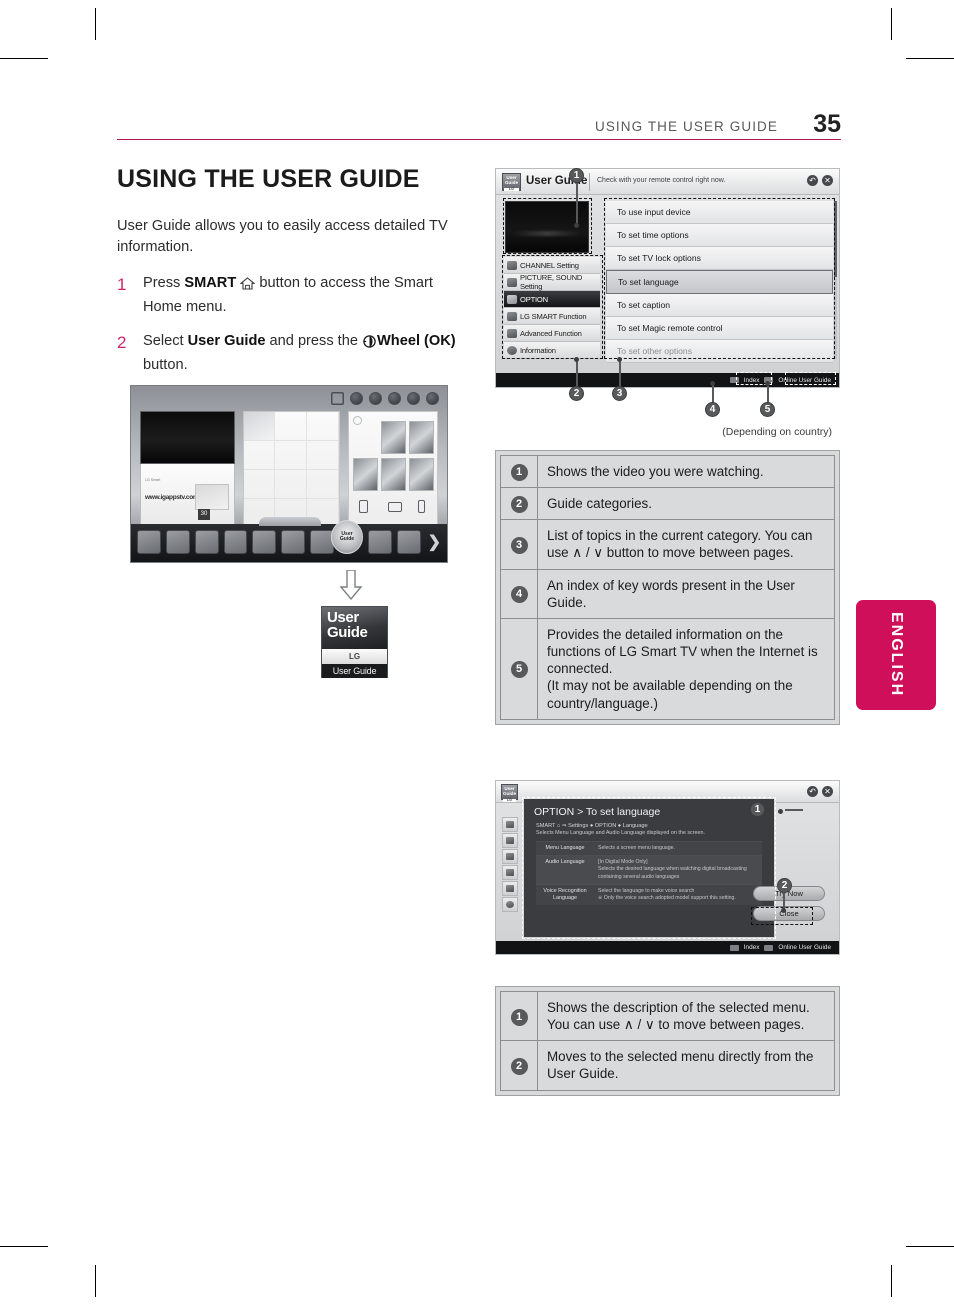 Image resolution: width=954 pixels, height=1305 pixels. I want to click on callout-3: 3, so click(619, 393).